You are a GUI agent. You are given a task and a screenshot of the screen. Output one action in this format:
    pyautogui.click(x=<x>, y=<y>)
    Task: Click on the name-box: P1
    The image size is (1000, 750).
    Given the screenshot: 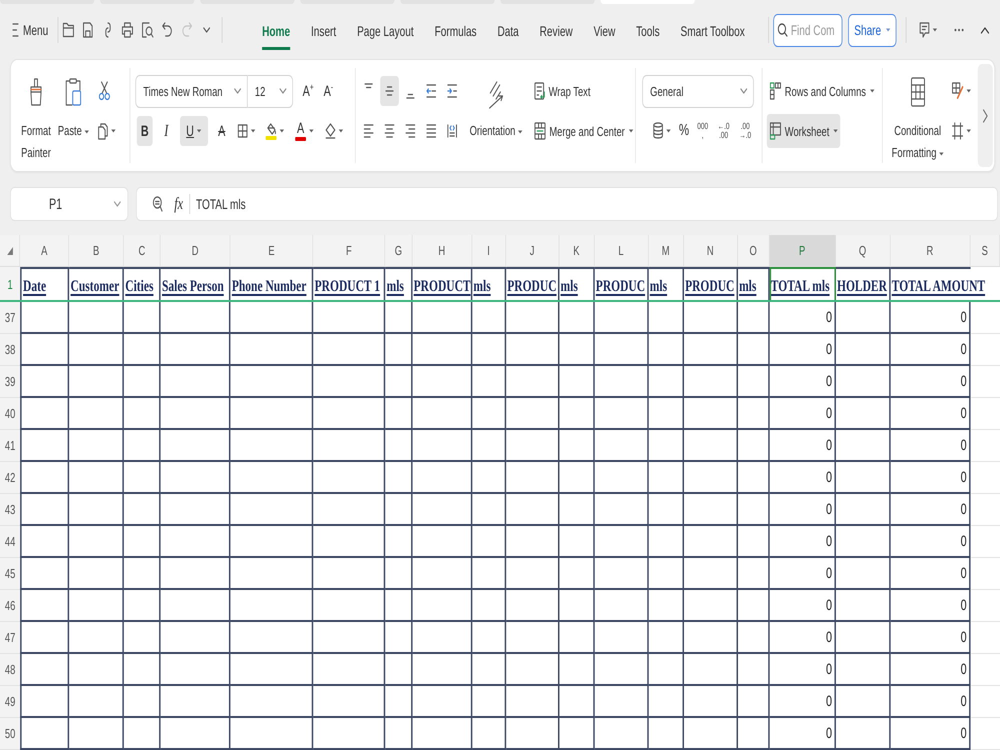 What is the action you would take?
    pyautogui.click(x=69, y=204)
    